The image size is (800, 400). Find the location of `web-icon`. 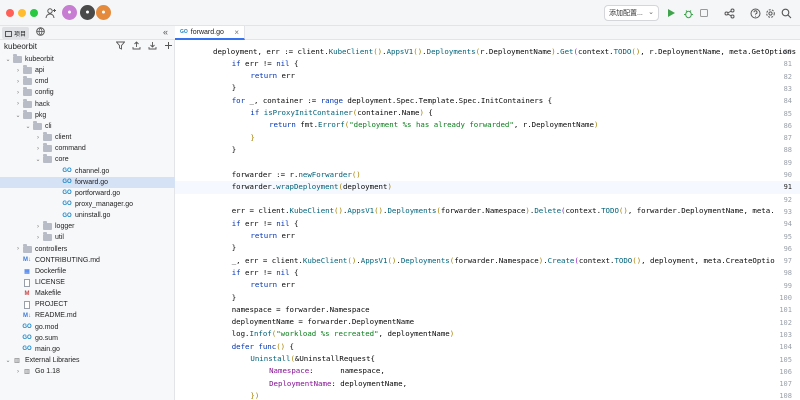

web-icon is located at coordinates (40, 32).